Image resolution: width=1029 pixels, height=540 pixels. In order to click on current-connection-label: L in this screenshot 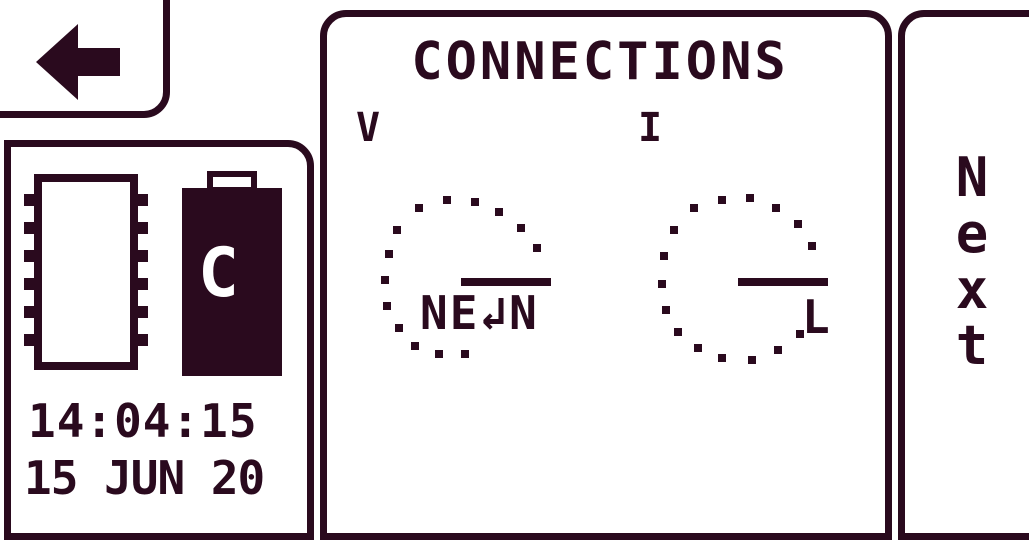, I will do `click(816, 317)`.